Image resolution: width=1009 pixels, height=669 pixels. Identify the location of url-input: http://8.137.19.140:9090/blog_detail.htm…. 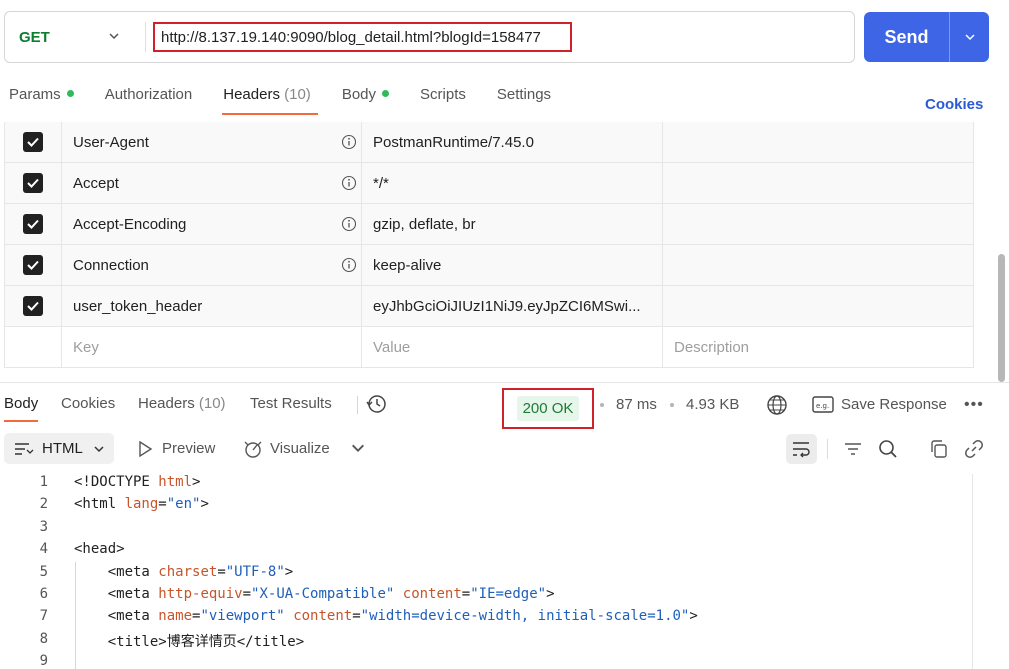
(362, 37).